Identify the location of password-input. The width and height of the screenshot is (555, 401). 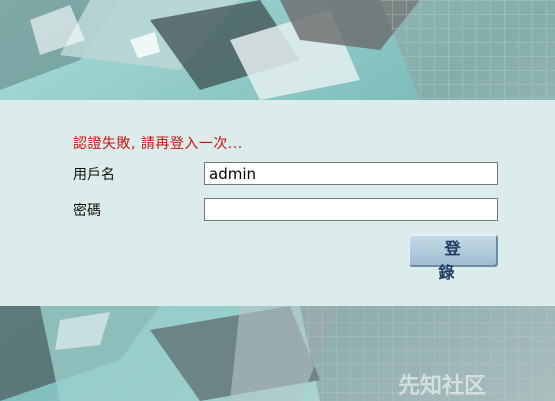
(351, 209).